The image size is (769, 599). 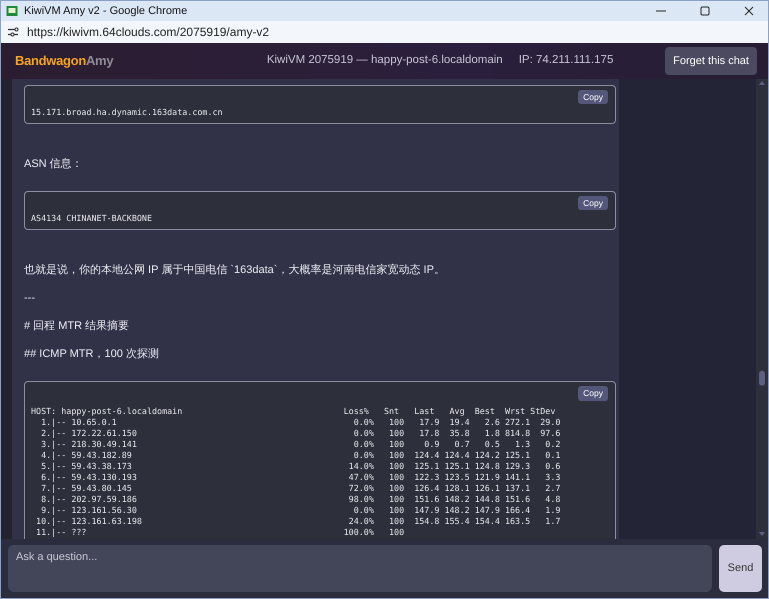 I want to click on code-line: 3.|-- 218.30.49.141 0.0% 100 0.9 0.7 0.5 1.3 0.2, so click(x=301, y=444).